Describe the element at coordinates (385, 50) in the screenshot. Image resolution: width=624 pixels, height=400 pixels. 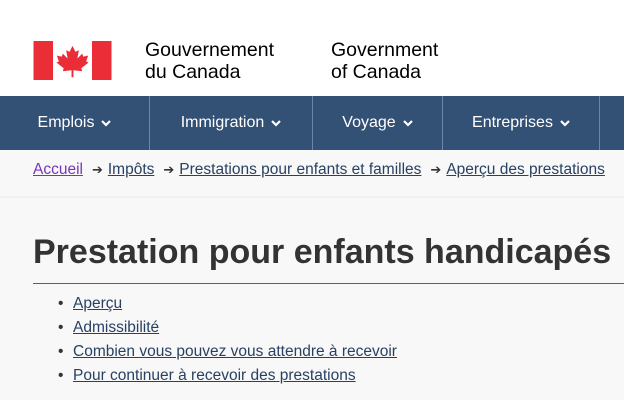
I see `wordmark-en-line1: Government` at that location.